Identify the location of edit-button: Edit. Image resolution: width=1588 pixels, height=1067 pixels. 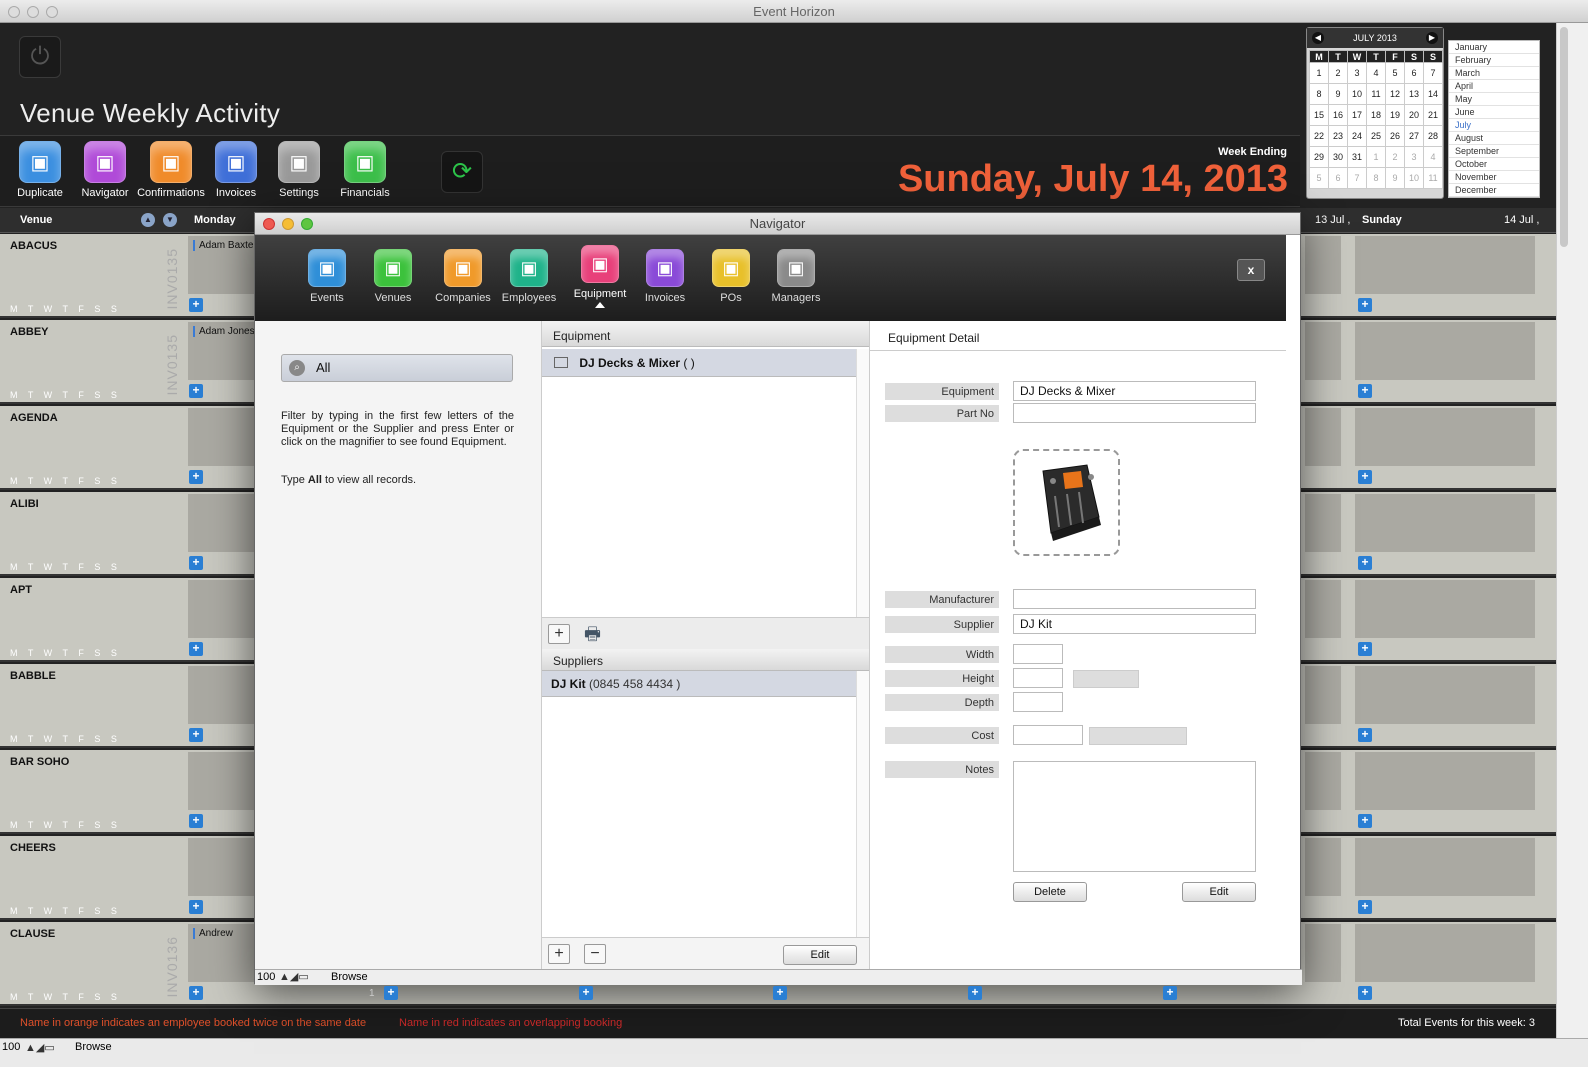
(1219, 892).